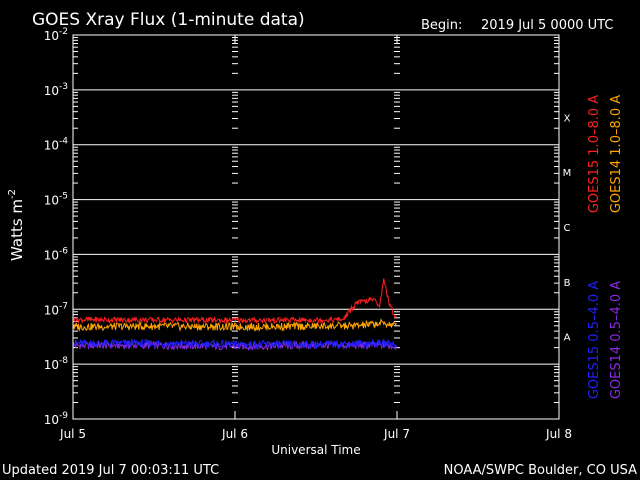  I want to click on y-tick-labels: 10-2 10-3 10-4 10-5 10-6 10-7 10-8 10-9, so click(56, 227).